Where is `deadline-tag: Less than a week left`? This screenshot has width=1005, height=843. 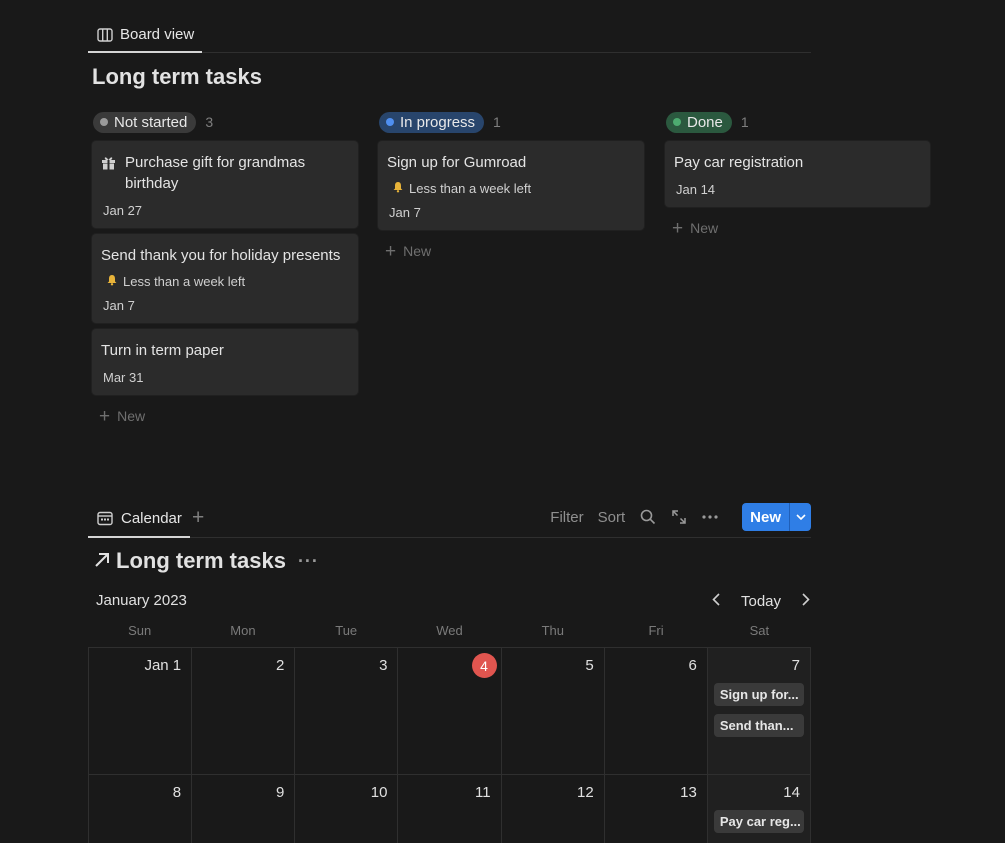 deadline-tag: Less than a week left is located at coordinates (225, 281).